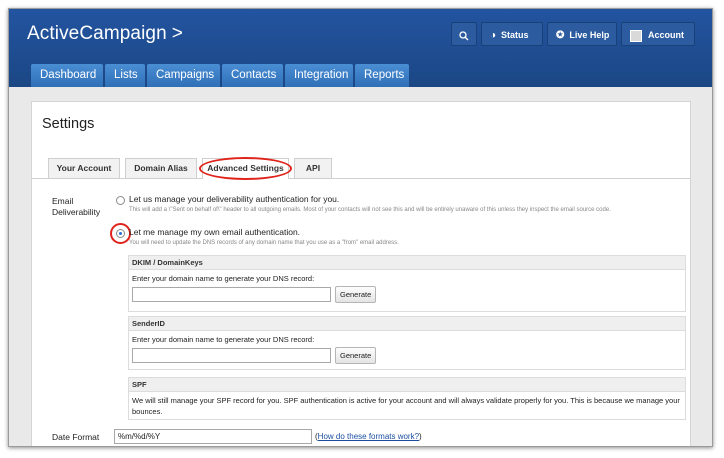 The image size is (724, 458). I want to click on date-format-input, so click(213, 436).